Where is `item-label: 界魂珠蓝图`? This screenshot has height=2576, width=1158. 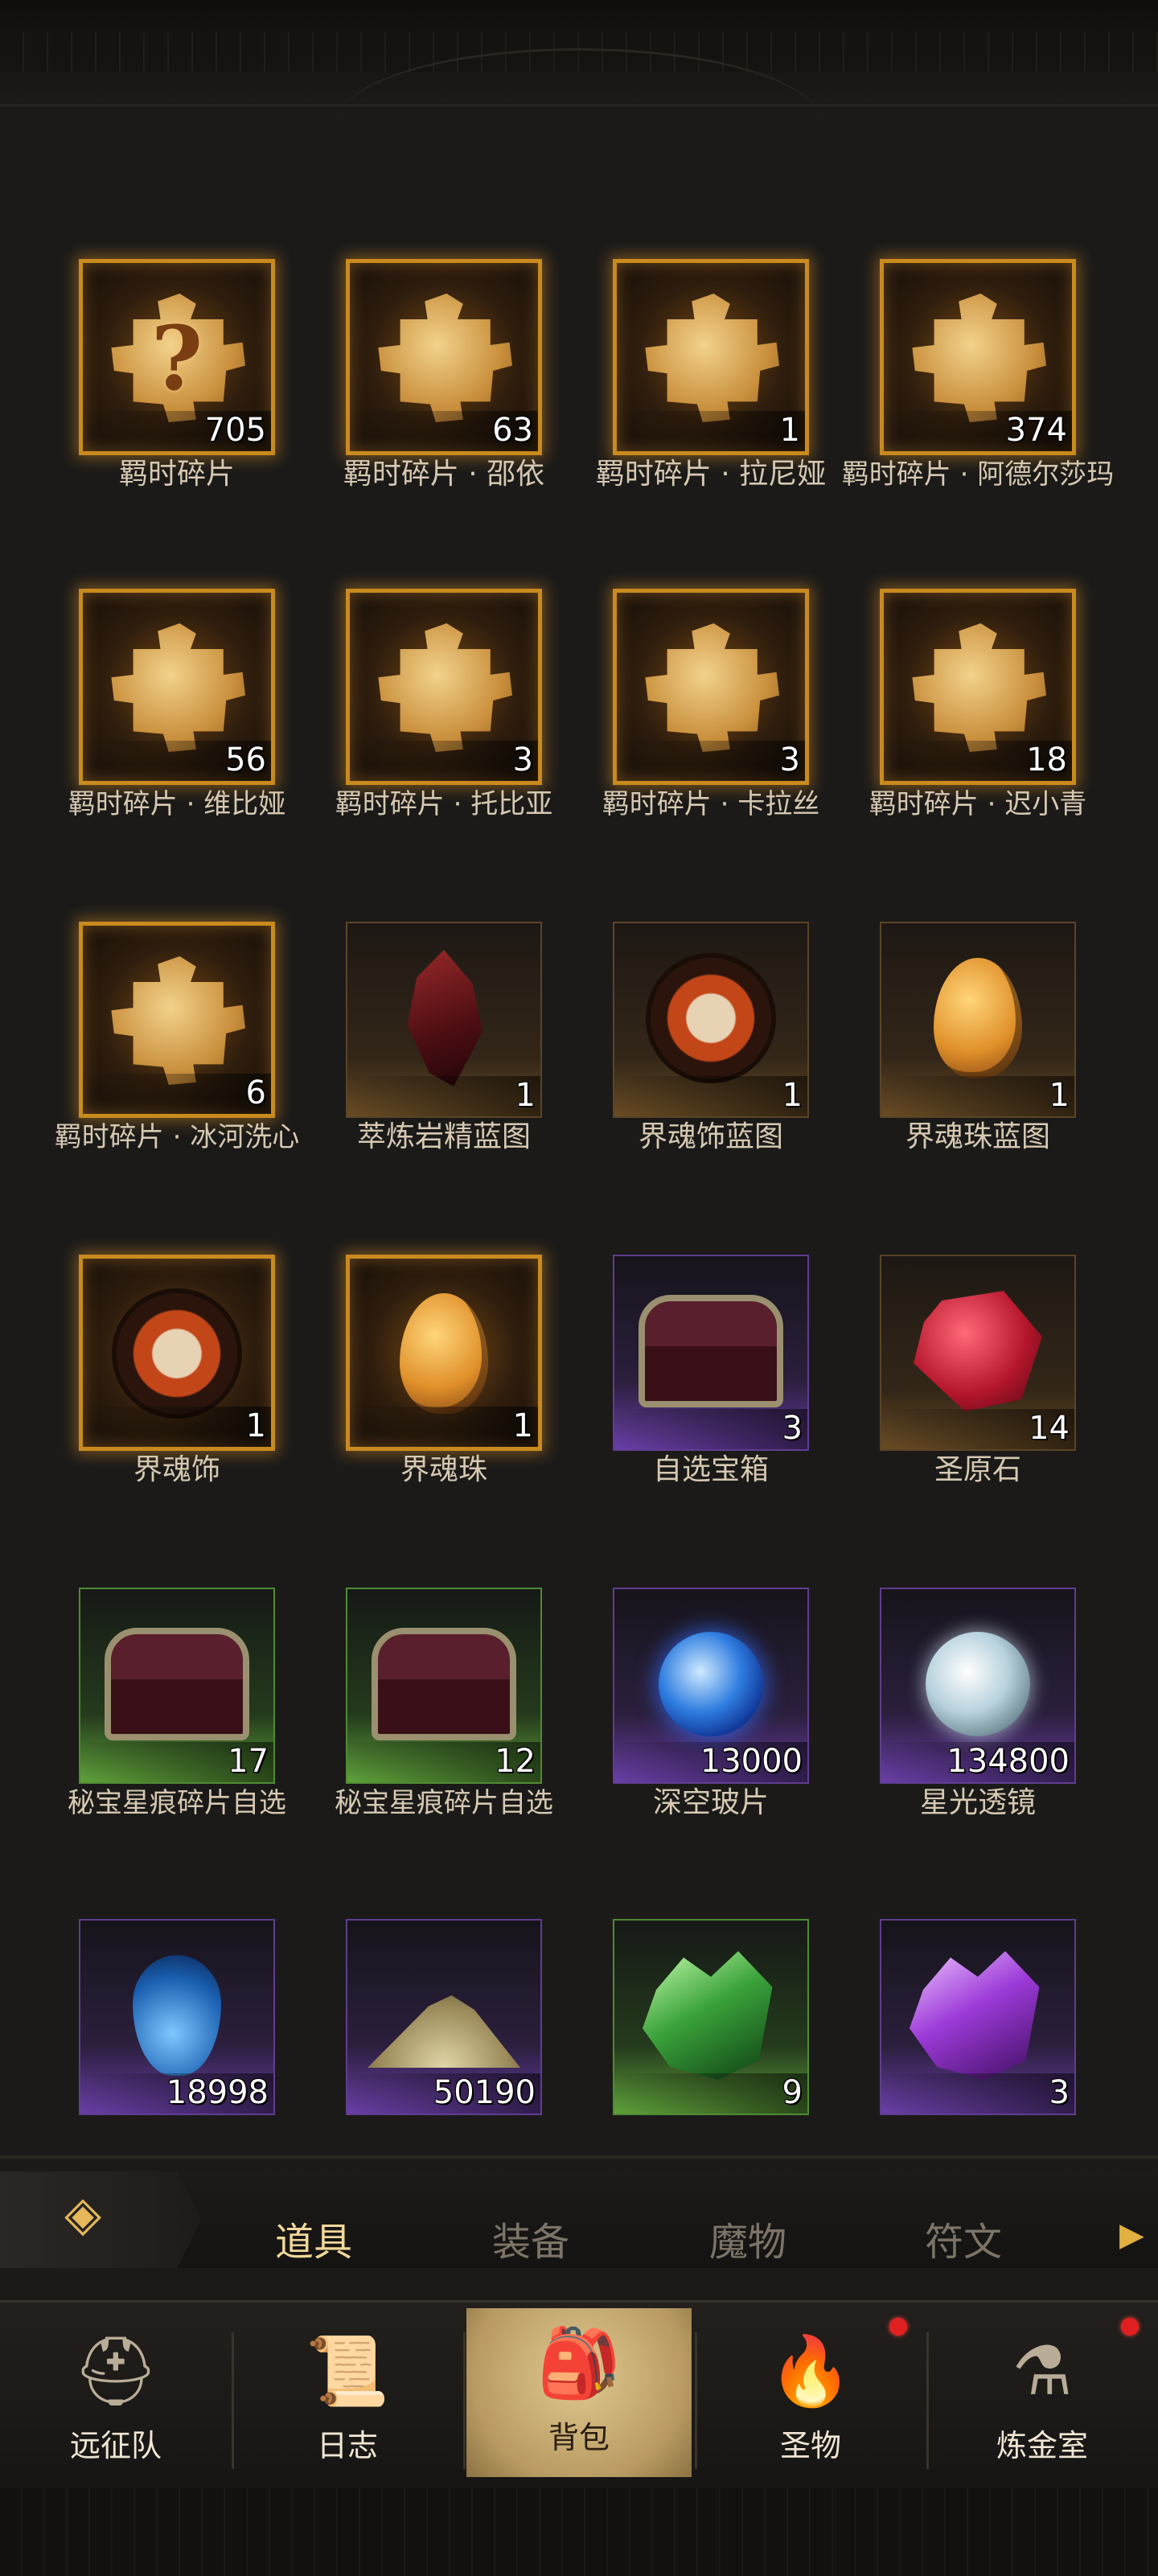 item-label: 界魂珠蓝图 is located at coordinates (978, 1136).